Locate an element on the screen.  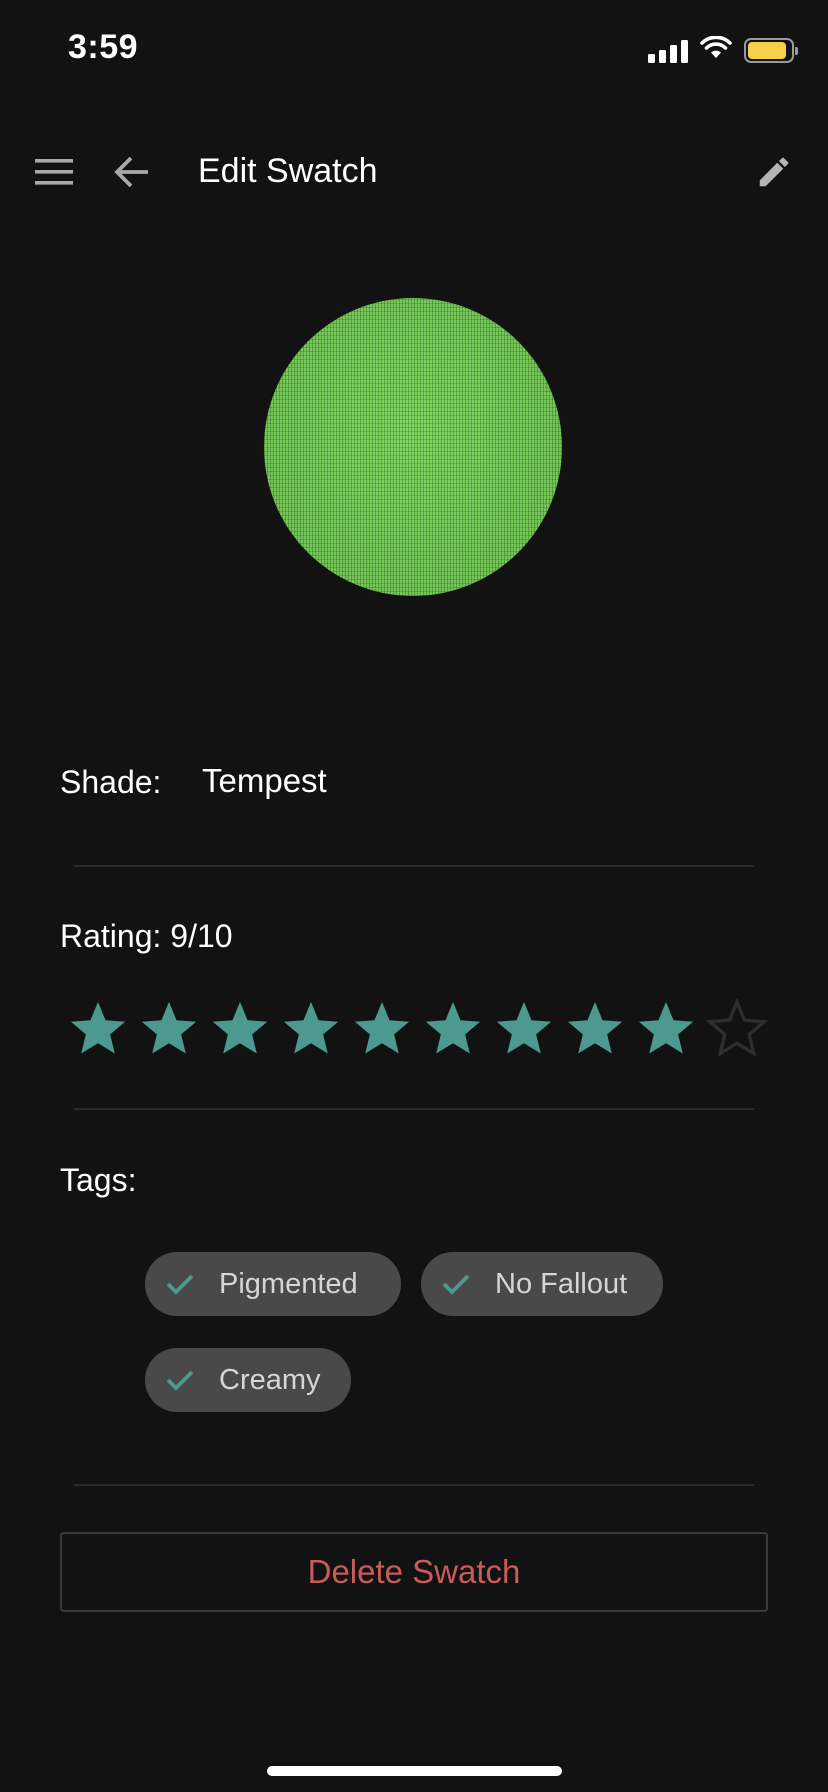
wifi-icon is located at coordinates (716, 50).